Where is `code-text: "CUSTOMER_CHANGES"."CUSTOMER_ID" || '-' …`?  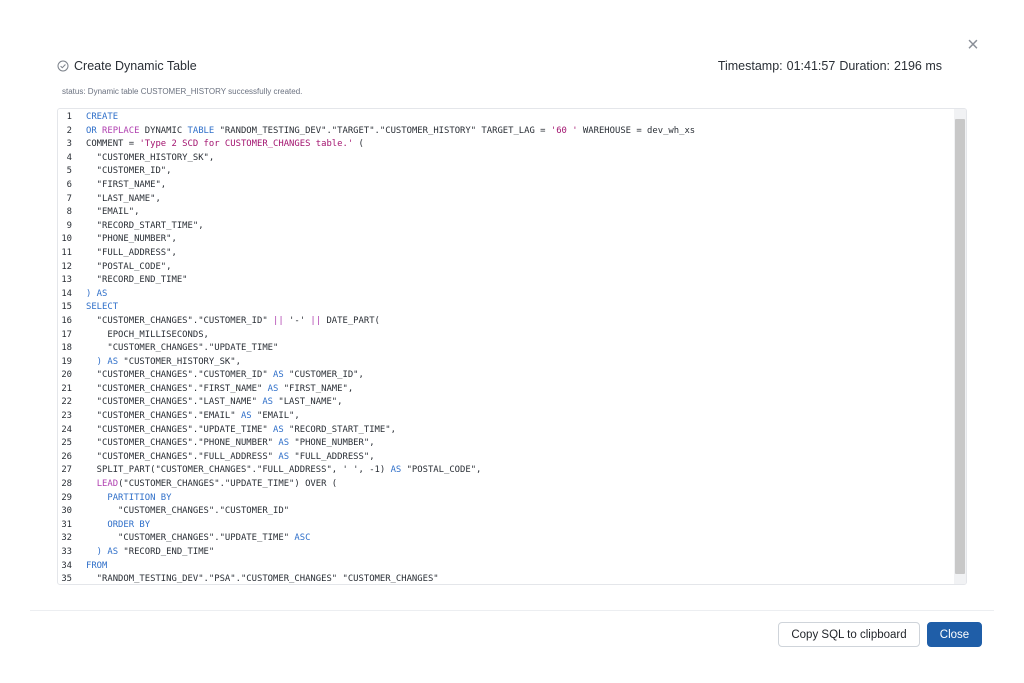 code-text: "CUSTOMER_CHANGES"."CUSTOMER_ID" || '-' … is located at coordinates (233, 322).